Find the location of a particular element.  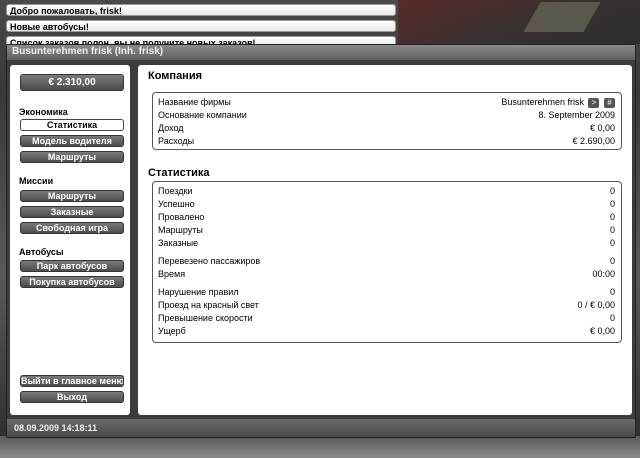

company-row: Расходы € 2.690,00 is located at coordinates (386, 141).